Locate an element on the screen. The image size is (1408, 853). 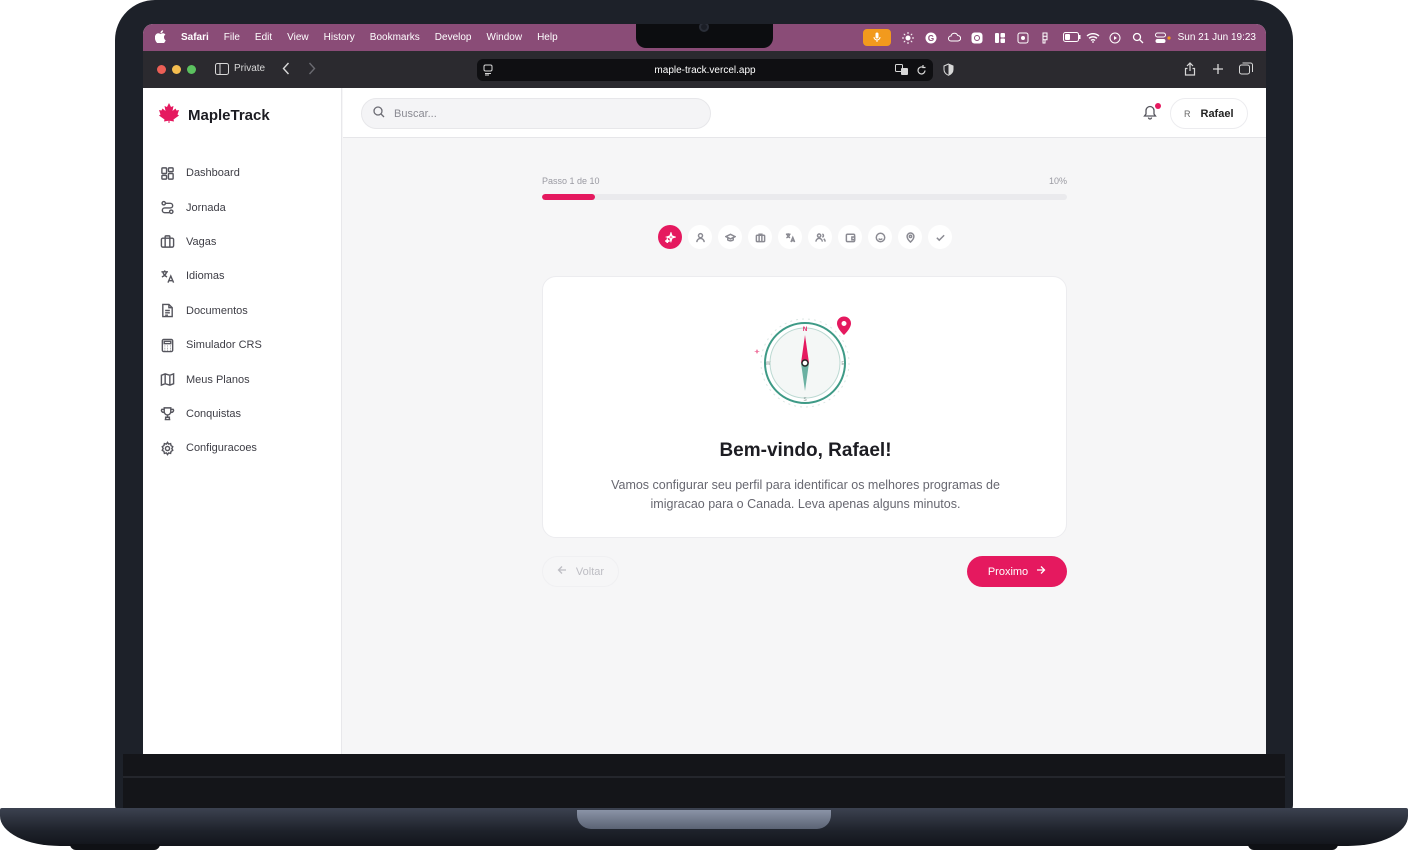
step-welcome is located at coordinates (670, 237).